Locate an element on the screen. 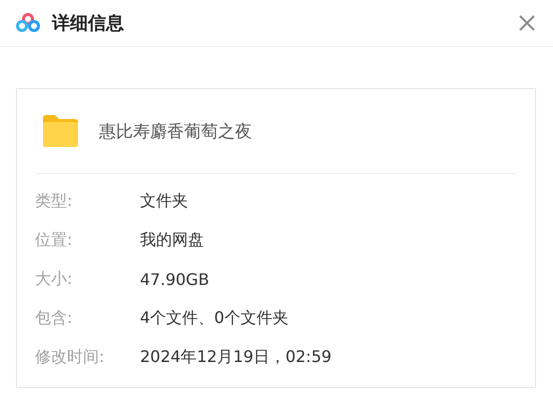  close-icon is located at coordinates (527, 23).